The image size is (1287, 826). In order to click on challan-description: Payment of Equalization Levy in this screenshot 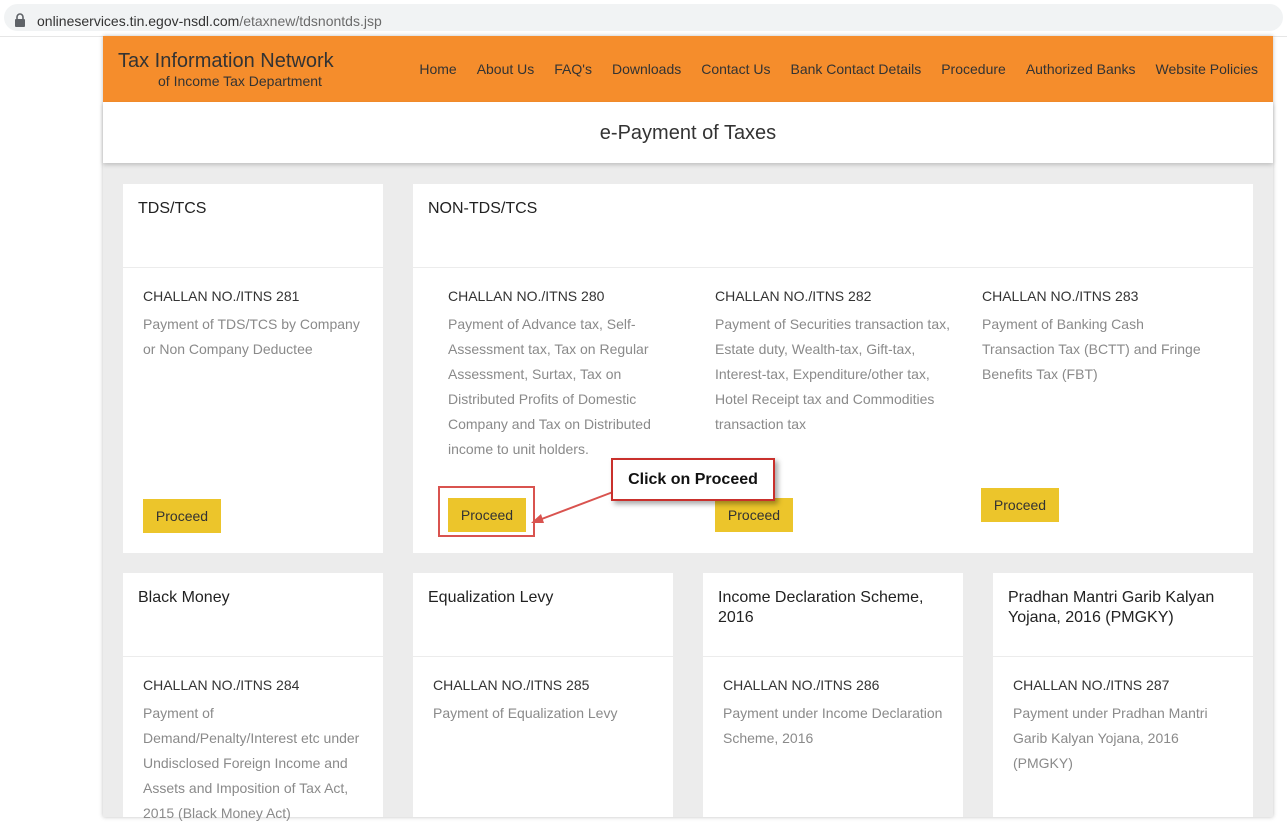, I will do `click(550, 713)`.